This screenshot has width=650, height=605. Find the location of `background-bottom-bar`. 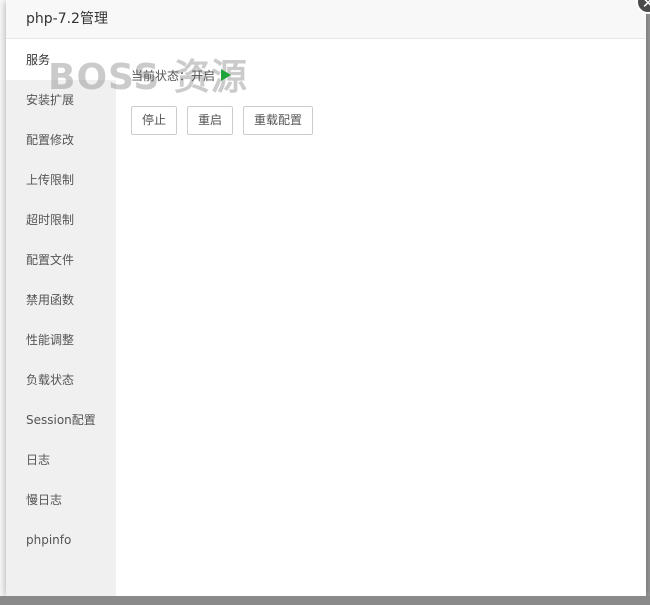

background-bottom-bar is located at coordinates (325, 600).